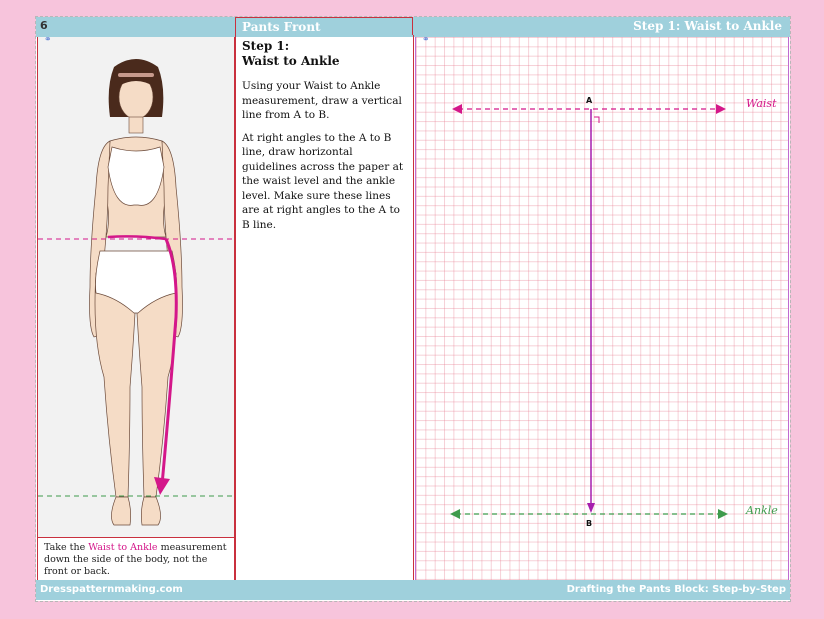 The width and height of the screenshot is (824, 619). What do you see at coordinates (457, 109) in the screenshot?
I see `waist-left-arrow` at bounding box center [457, 109].